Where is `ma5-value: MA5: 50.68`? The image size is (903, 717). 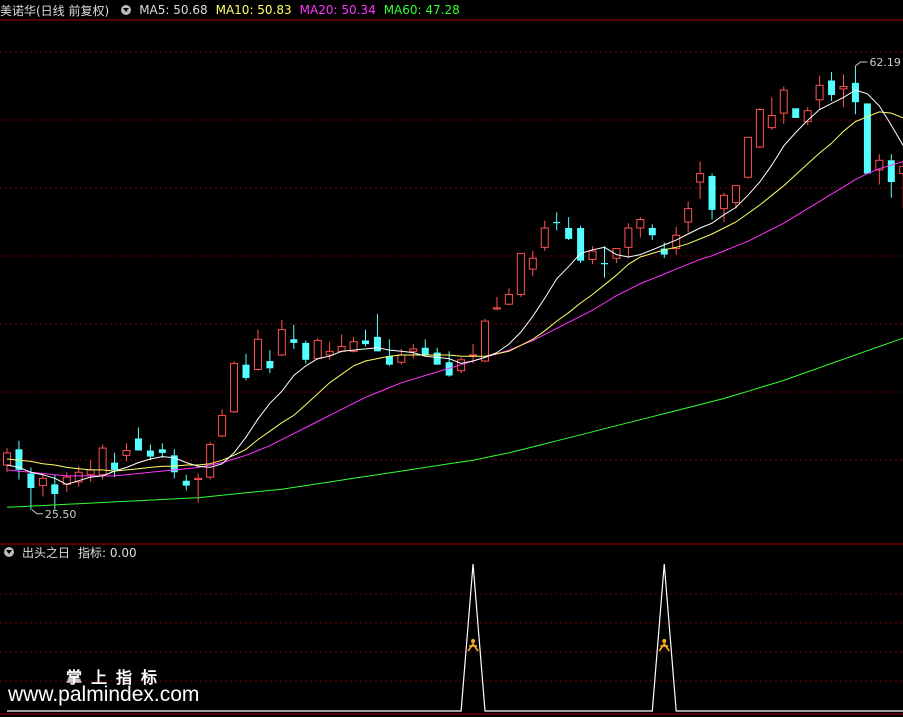 ma5-value: MA5: 50.68 is located at coordinates (173, 10).